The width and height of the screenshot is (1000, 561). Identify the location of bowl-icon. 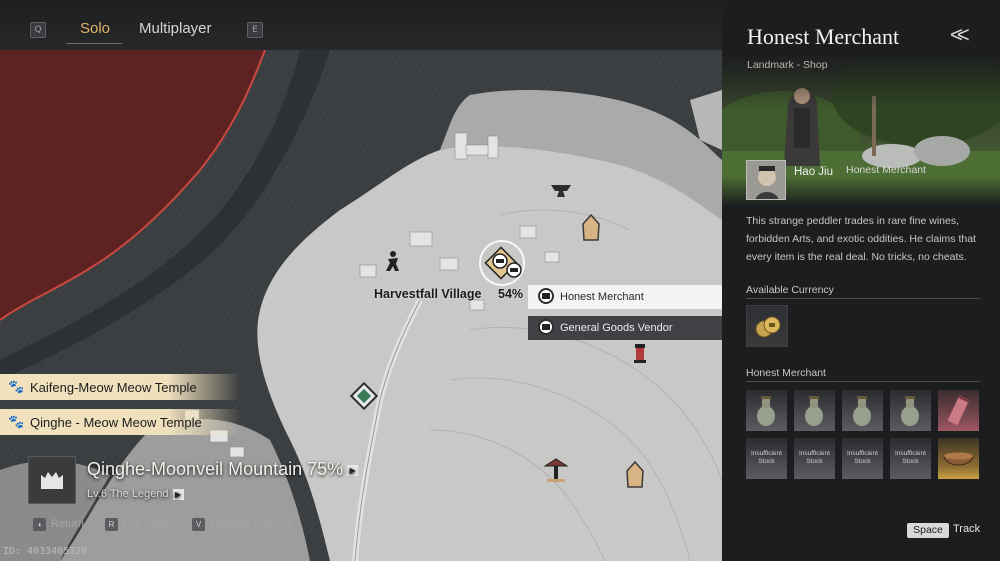
(958, 459).